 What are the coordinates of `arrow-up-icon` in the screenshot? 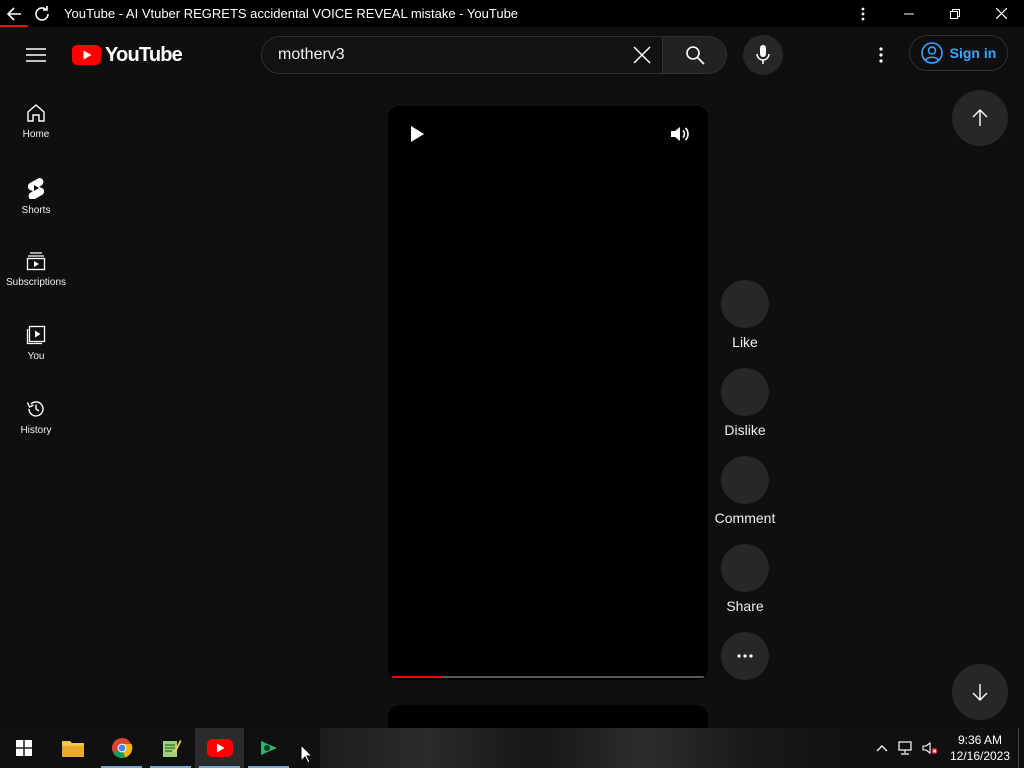 It's located at (980, 117).